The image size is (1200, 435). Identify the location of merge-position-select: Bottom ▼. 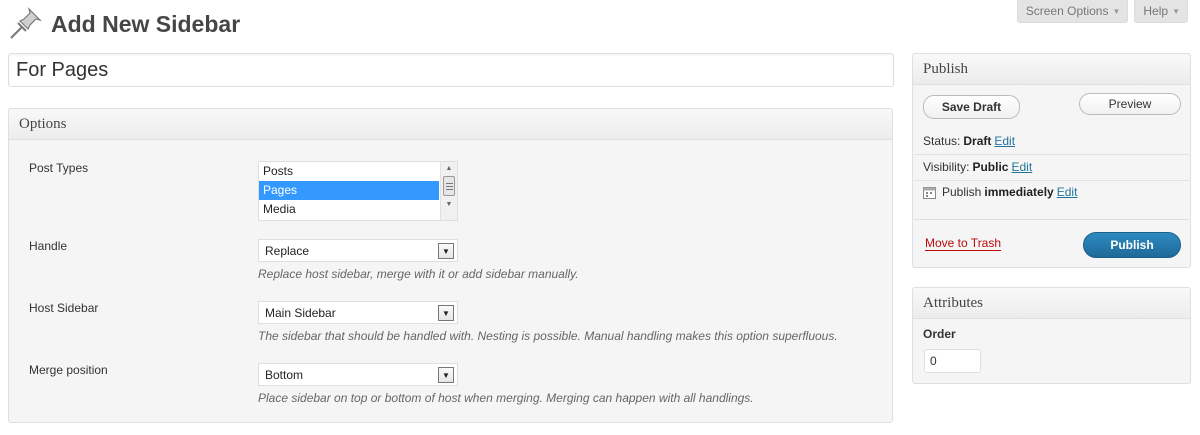
(358, 374).